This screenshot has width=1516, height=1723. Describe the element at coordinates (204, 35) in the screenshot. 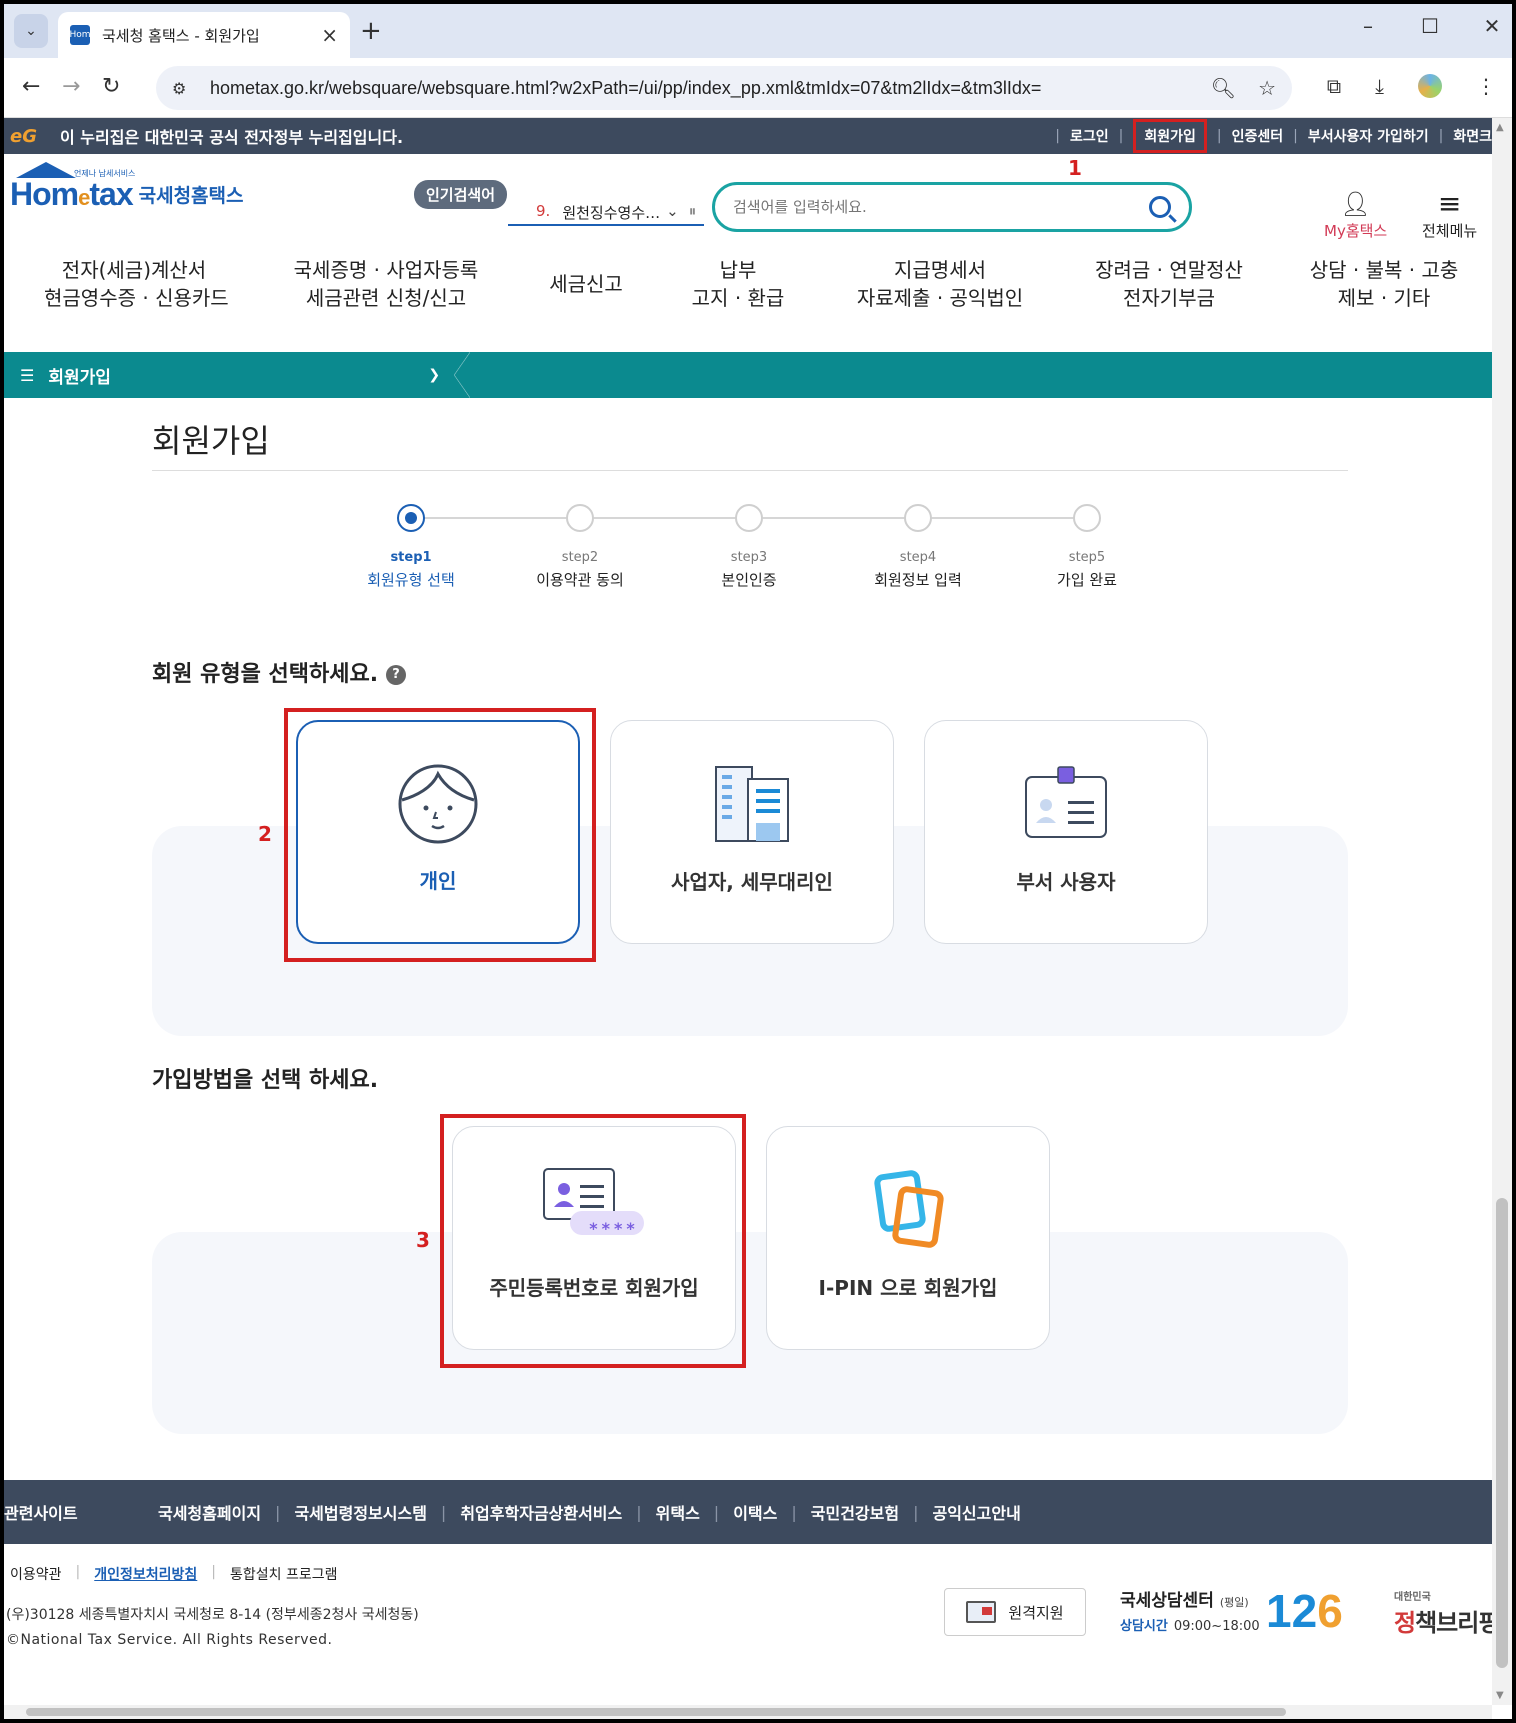

I see `active-tab: Hom 국세청 홈택스 - 회원가입 ×` at that location.